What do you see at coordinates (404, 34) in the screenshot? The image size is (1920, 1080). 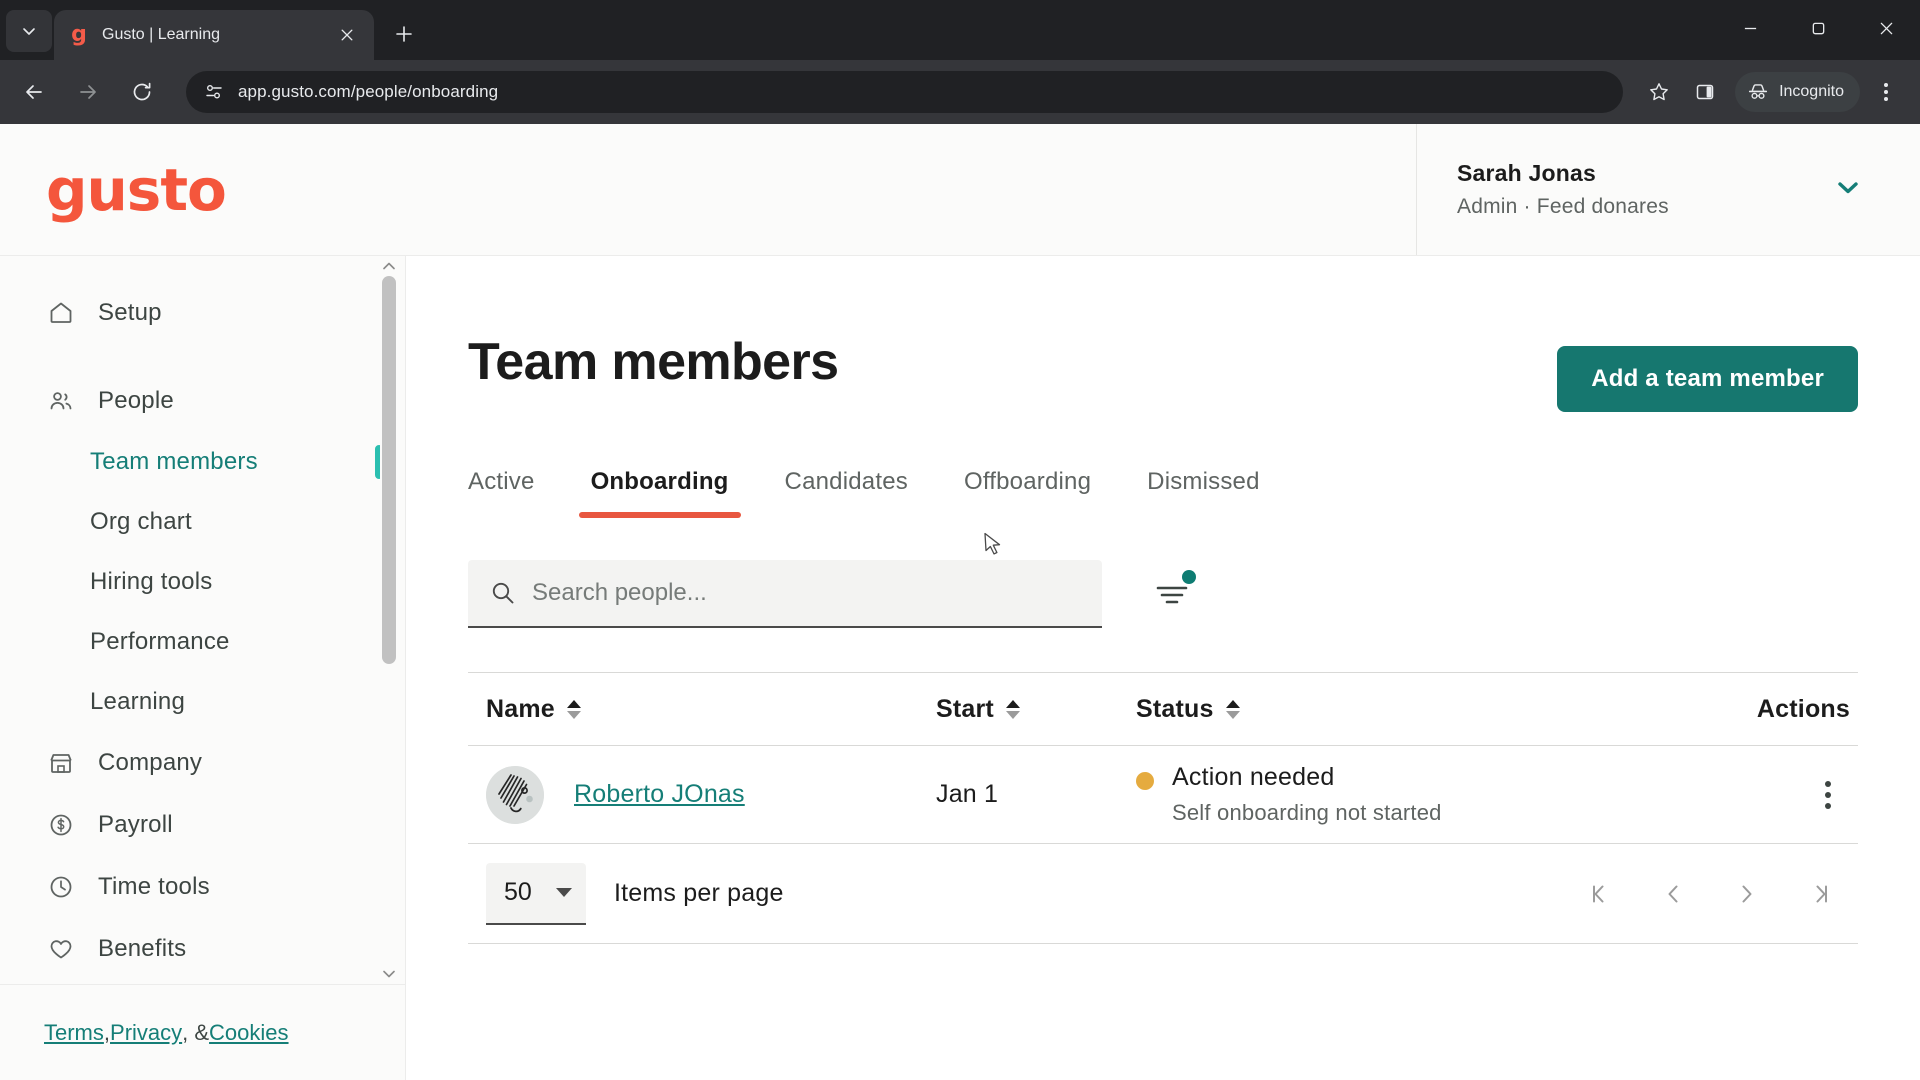 I see `new-tab-button` at bounding box center [404, 34].